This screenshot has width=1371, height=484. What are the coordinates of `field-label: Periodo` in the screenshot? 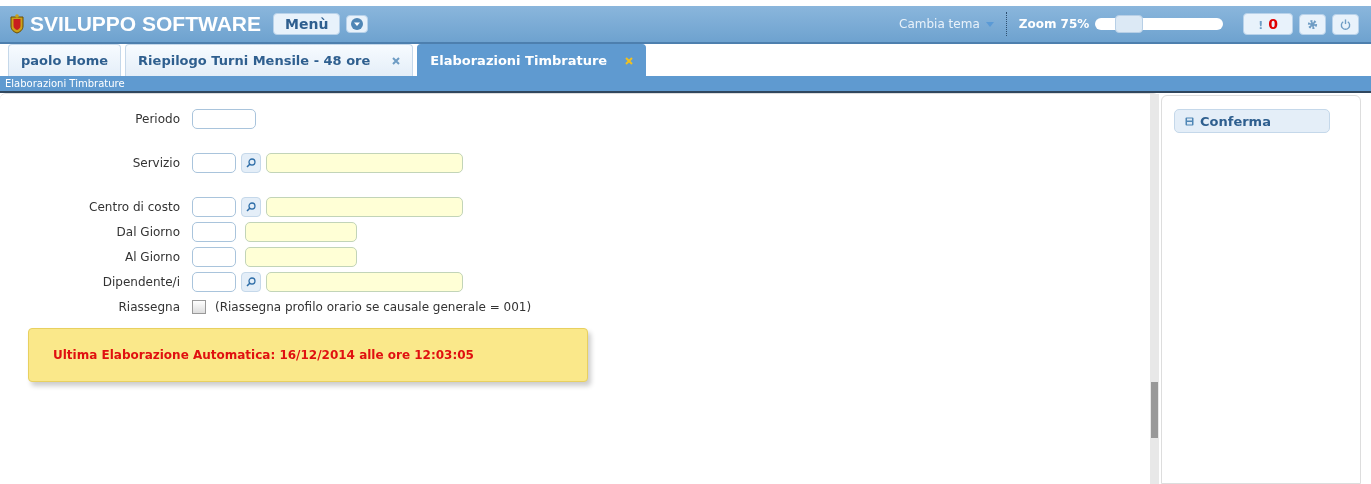 It's located at (157, 119).